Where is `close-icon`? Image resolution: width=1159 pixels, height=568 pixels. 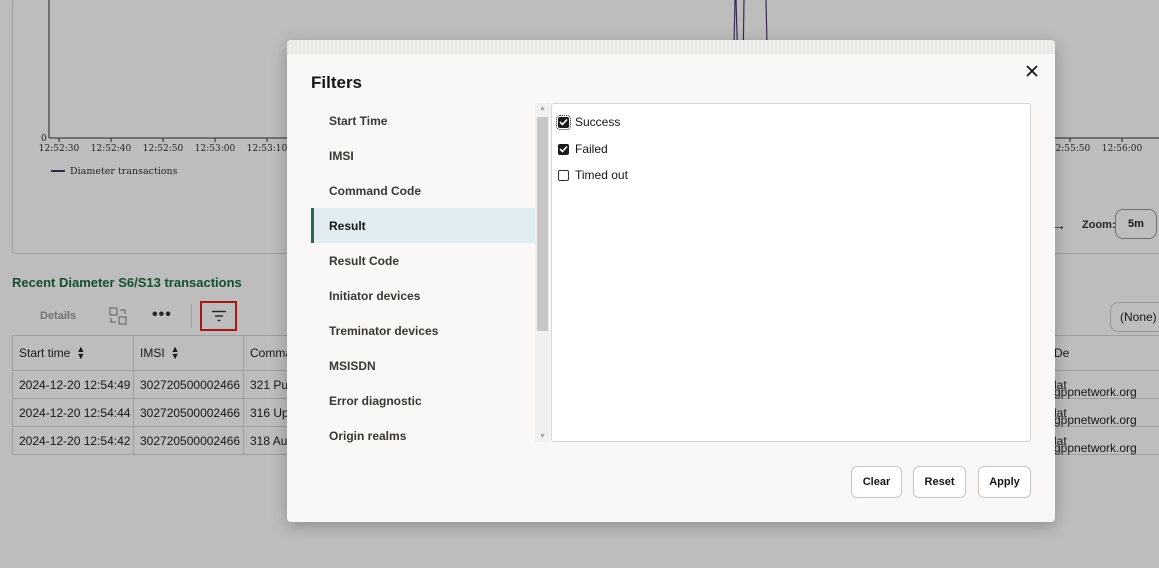 close-icon is located at coordinates (1032, 71).